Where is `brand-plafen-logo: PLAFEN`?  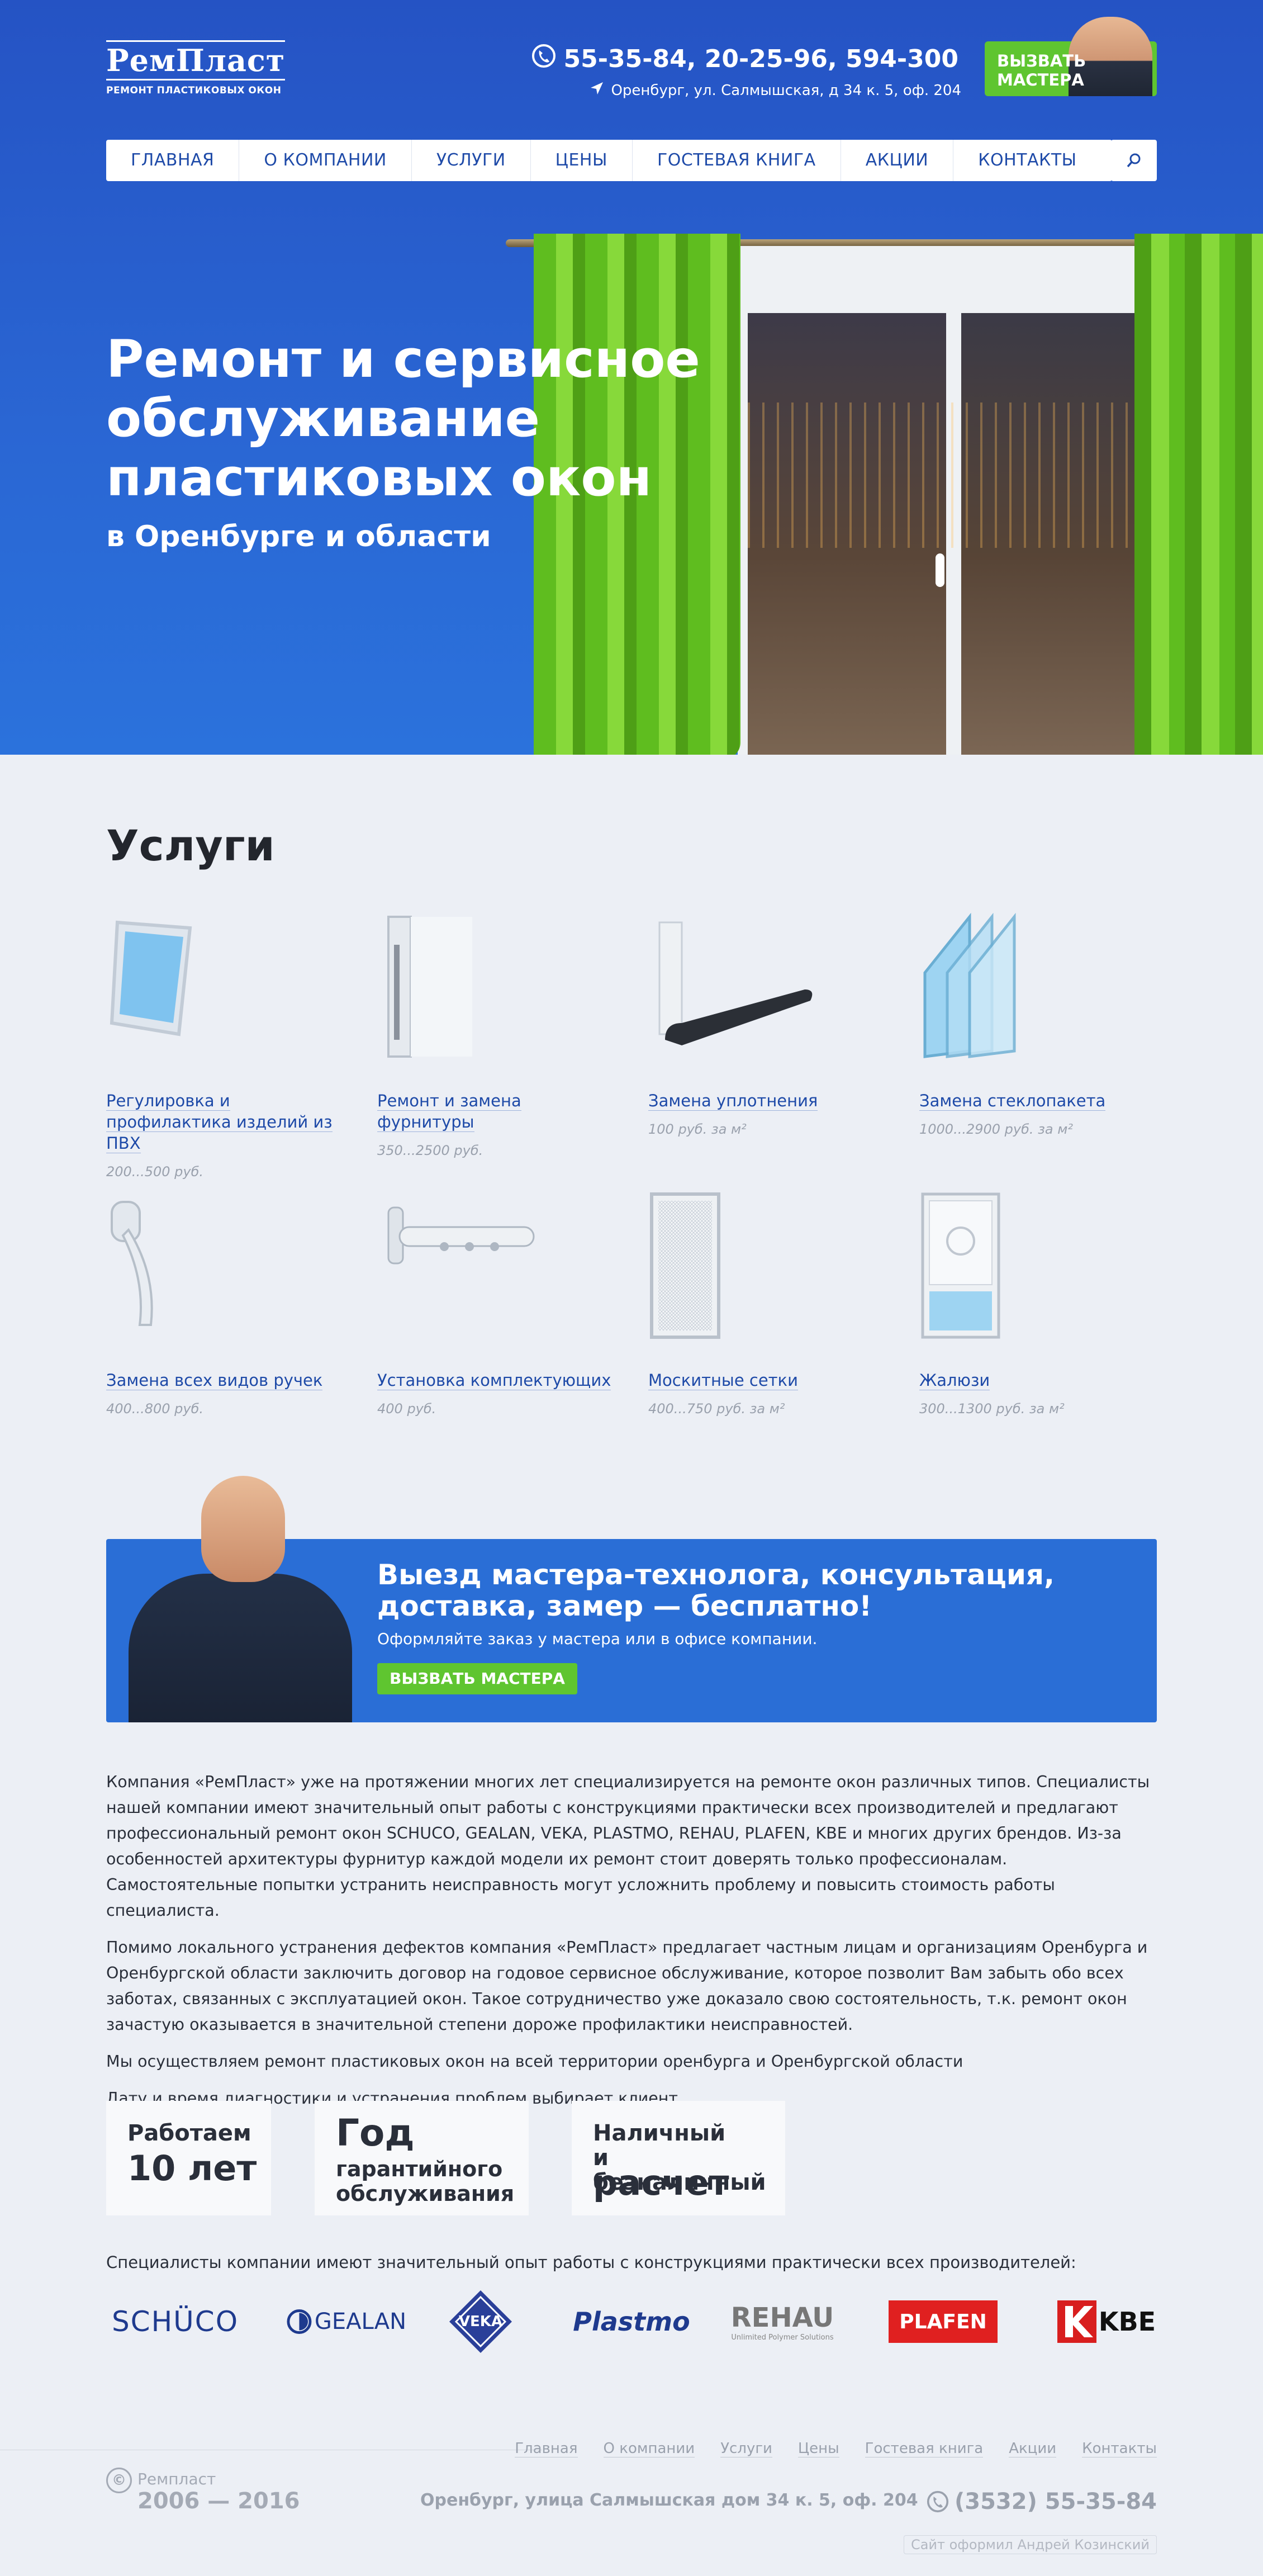 brand-plafen-logo: PLAFEN is located at coordinates (943, 2322).